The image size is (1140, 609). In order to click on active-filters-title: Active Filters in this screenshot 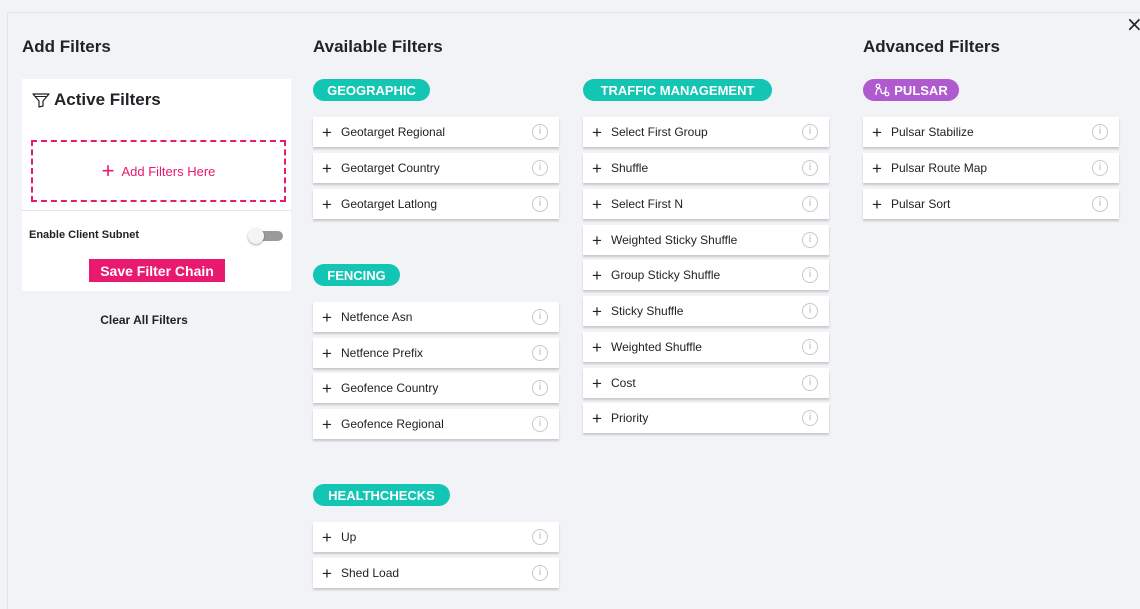, I will do `click(107, 99)`.